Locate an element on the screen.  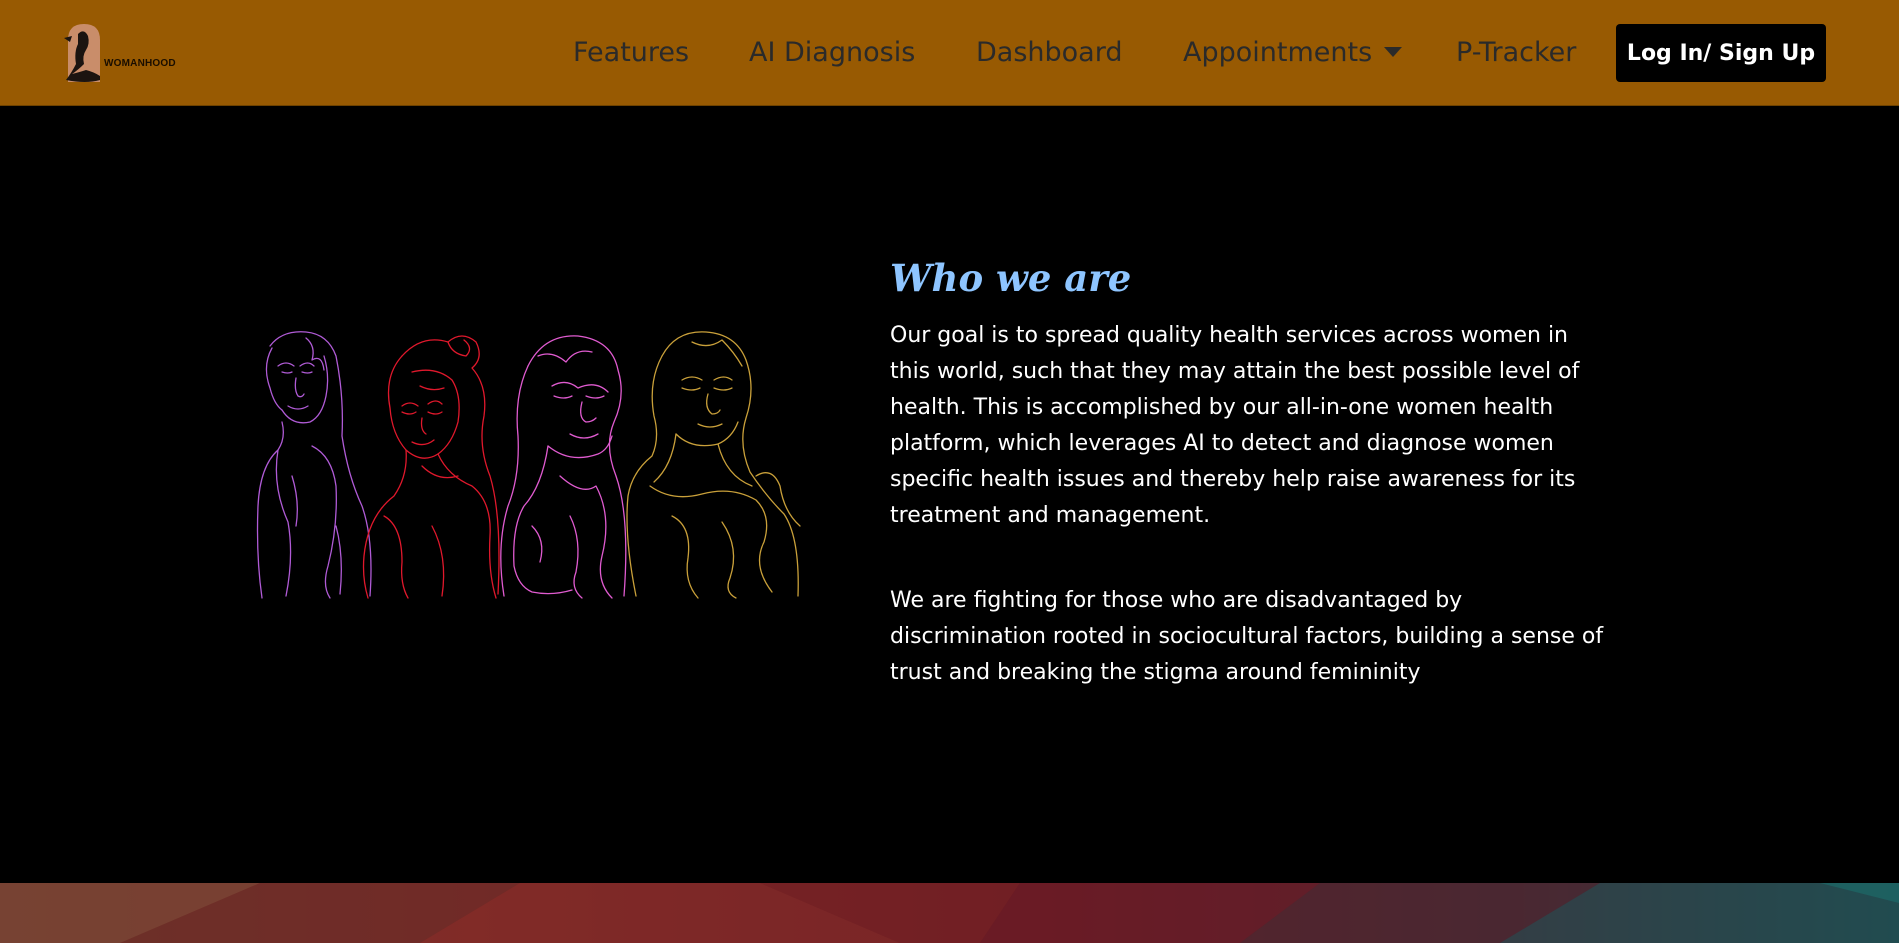
women-line-art-illustration is located at coordinates (537, 466).